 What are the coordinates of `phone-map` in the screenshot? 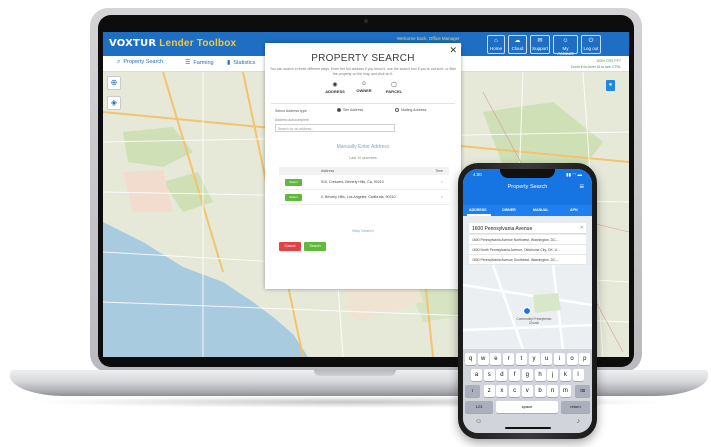 It's located at (527, 307).